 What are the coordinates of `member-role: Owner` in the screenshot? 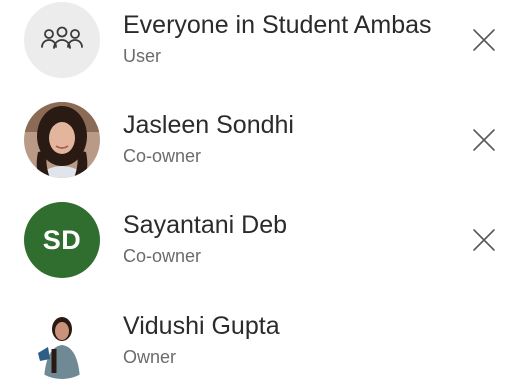 It's located at (150, 357).